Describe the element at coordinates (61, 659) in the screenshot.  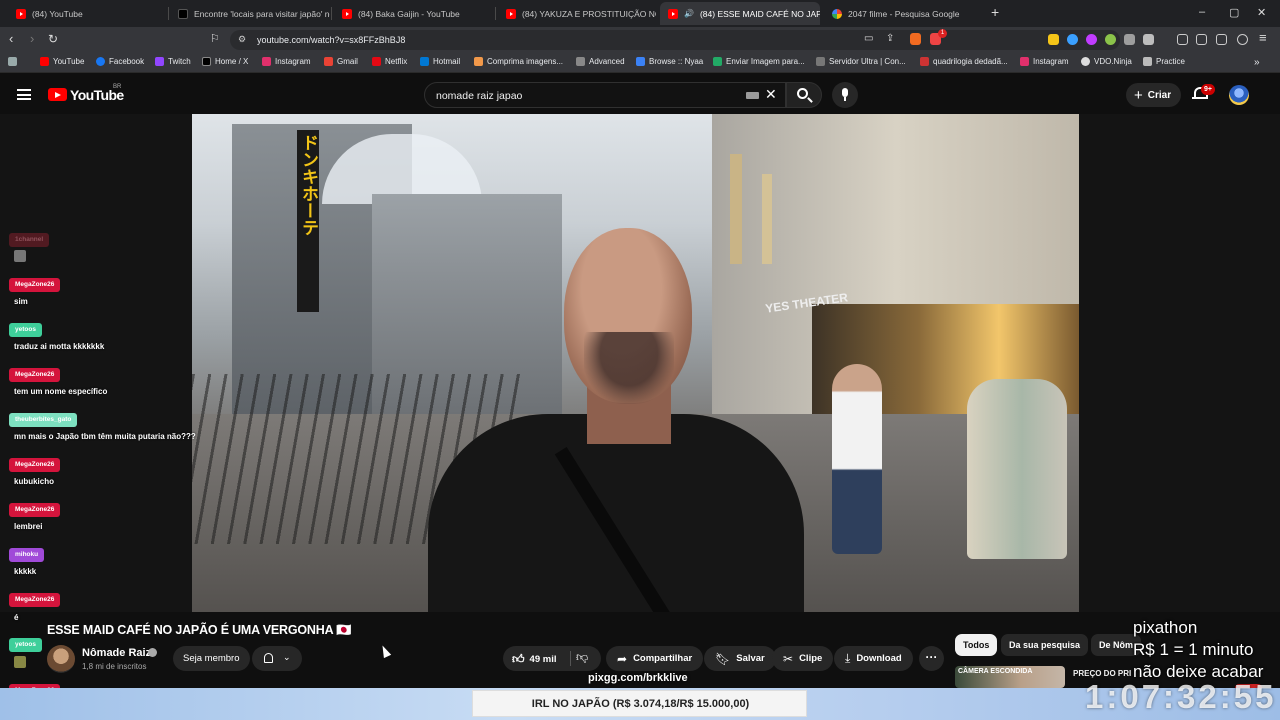
I see `channel-avatar` at that location.